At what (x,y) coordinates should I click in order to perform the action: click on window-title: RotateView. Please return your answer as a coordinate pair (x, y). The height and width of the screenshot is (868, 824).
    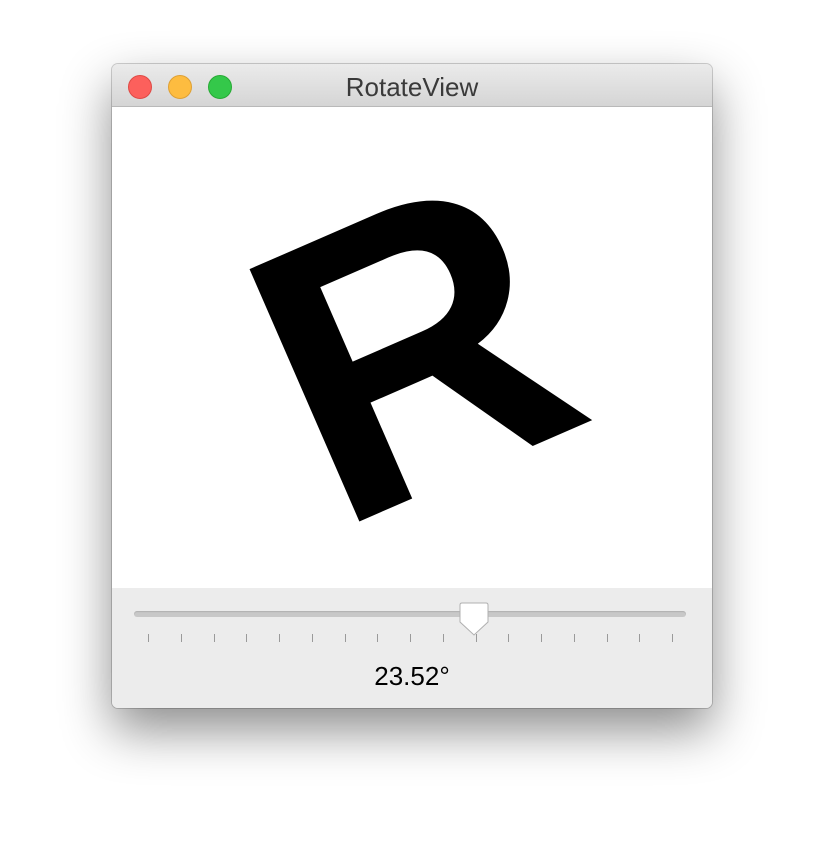
    Looking at the image, I should click on (412, 87).